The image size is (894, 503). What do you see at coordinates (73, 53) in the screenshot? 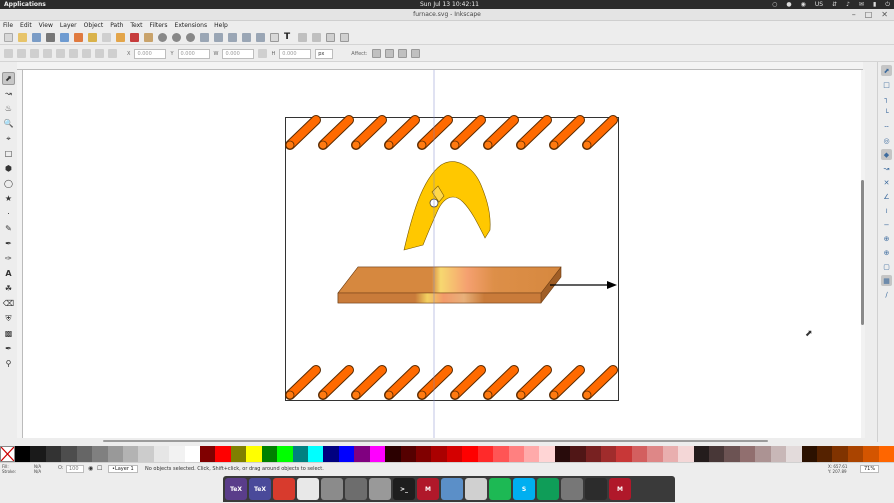
I see `flip-horizontal-icon` at bounding box center [73, 53].